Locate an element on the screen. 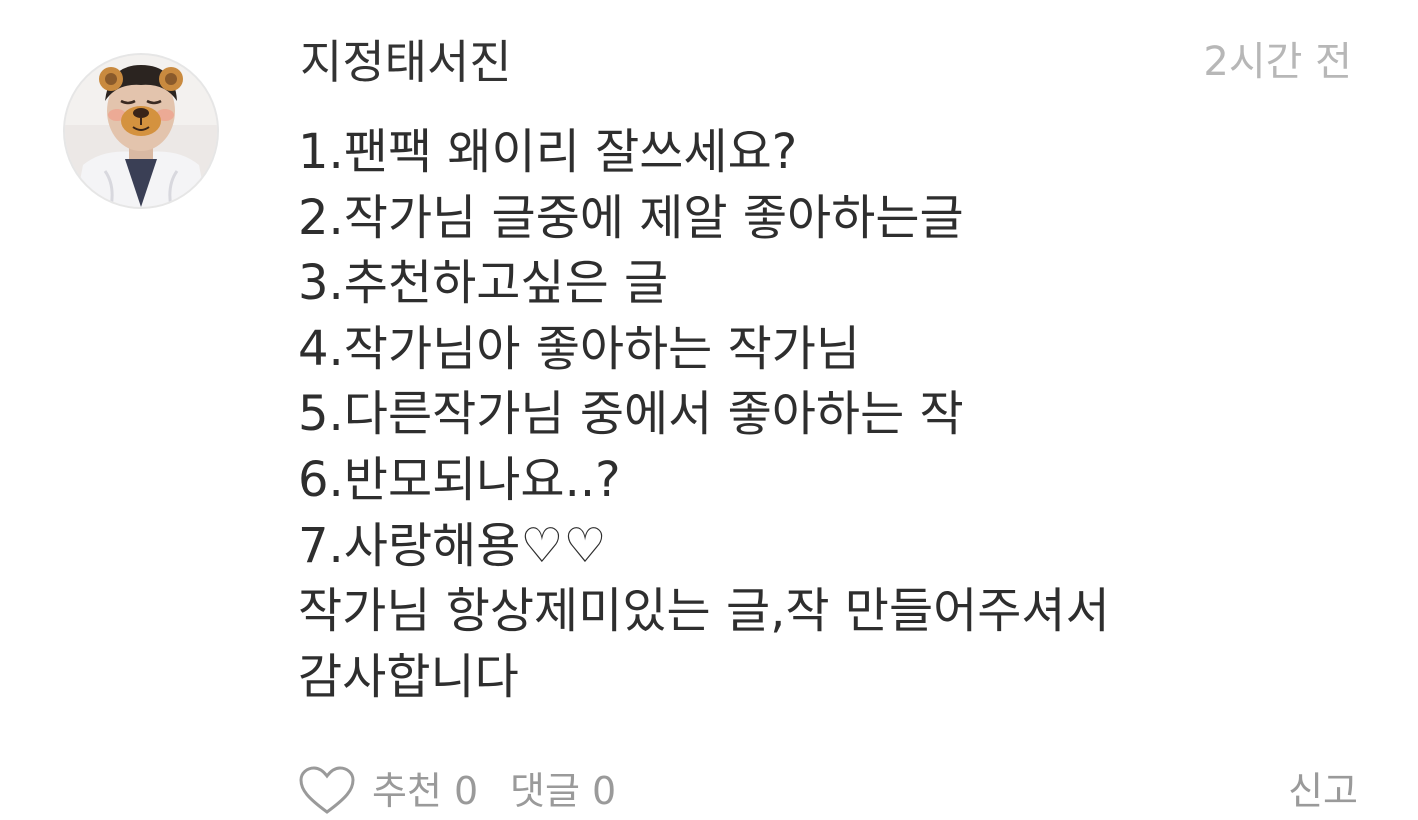  comment-line: 3.추천하고싶은 글 is located at coordinates (483, 283).